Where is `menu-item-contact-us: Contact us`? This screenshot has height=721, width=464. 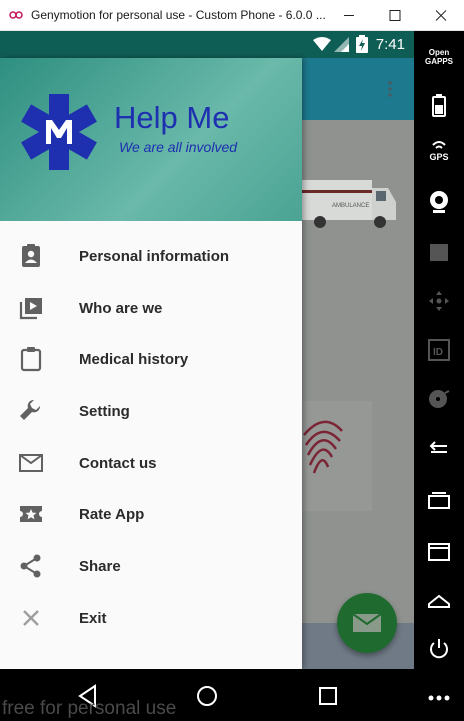
menu-item-contact-us: Contact us is located at coordinates (151, 463).